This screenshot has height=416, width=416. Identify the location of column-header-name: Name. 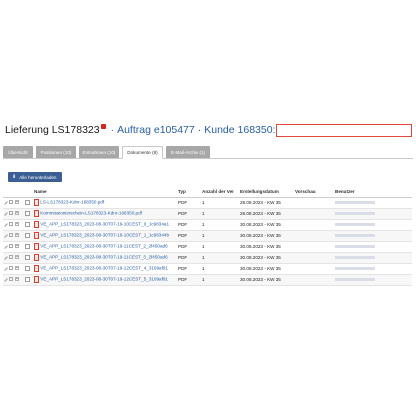
(106, 192).